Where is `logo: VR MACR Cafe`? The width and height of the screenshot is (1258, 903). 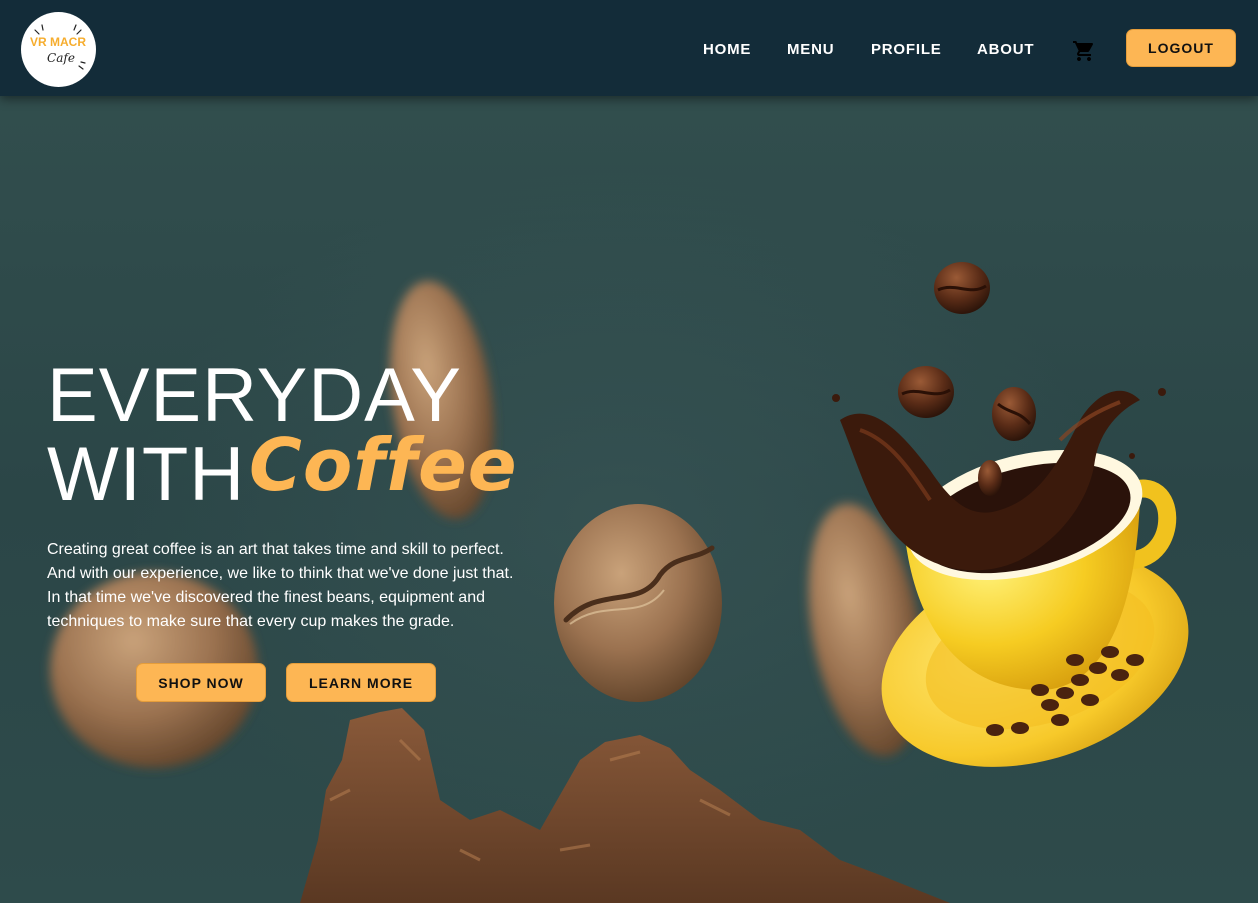 logo: VR MACR Cafe is located at coordinates (58, 49).